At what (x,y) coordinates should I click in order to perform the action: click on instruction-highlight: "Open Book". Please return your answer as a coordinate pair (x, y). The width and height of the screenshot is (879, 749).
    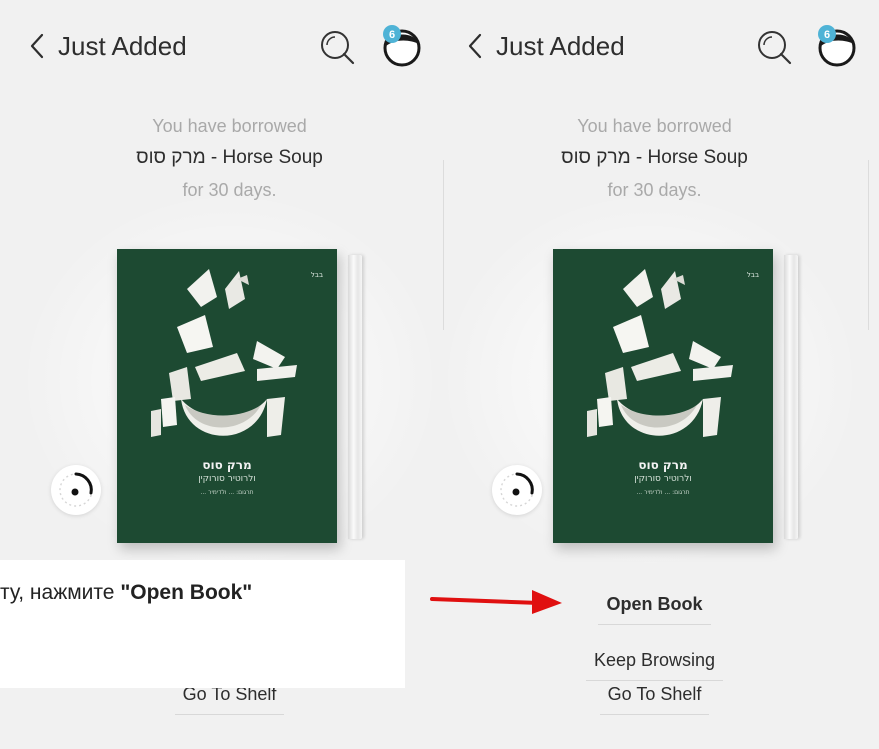
    Looking at the image, I should click on (186, 592).